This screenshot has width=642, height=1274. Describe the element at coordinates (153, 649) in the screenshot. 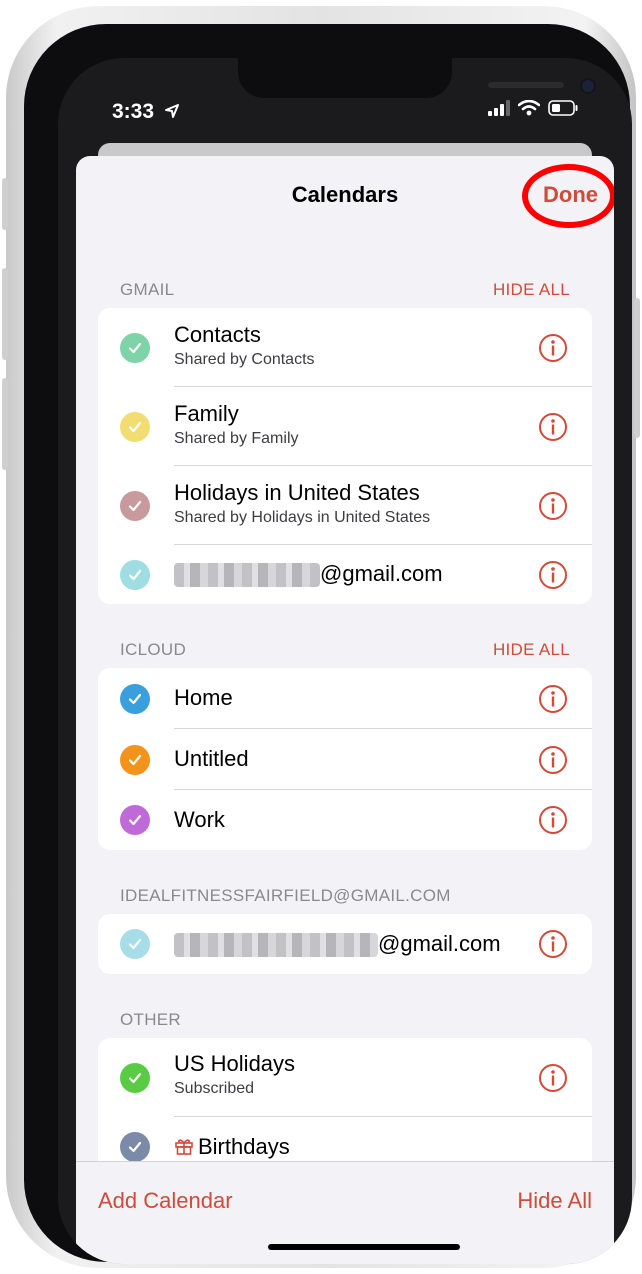

I see `section-label-icloud: ICLOUD` at that location.